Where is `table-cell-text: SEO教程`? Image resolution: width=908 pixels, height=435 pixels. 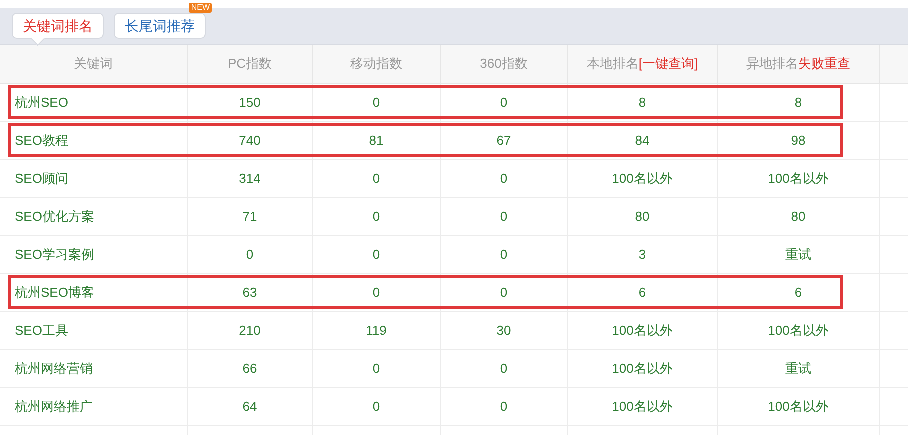 table-cell-text: SEO教程 is located at coordinates (41, 141).